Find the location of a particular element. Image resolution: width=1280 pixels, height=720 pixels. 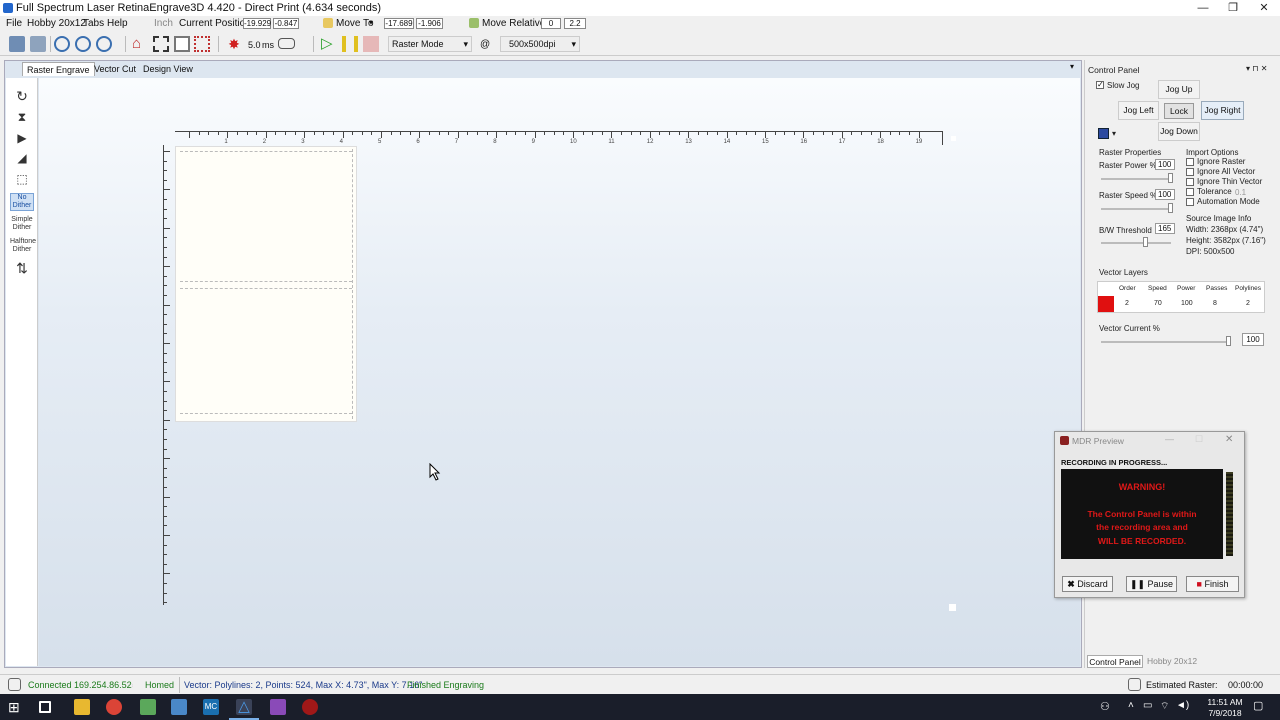

ignore-all-vector-checkbox is located at coordinates (1190, 172).